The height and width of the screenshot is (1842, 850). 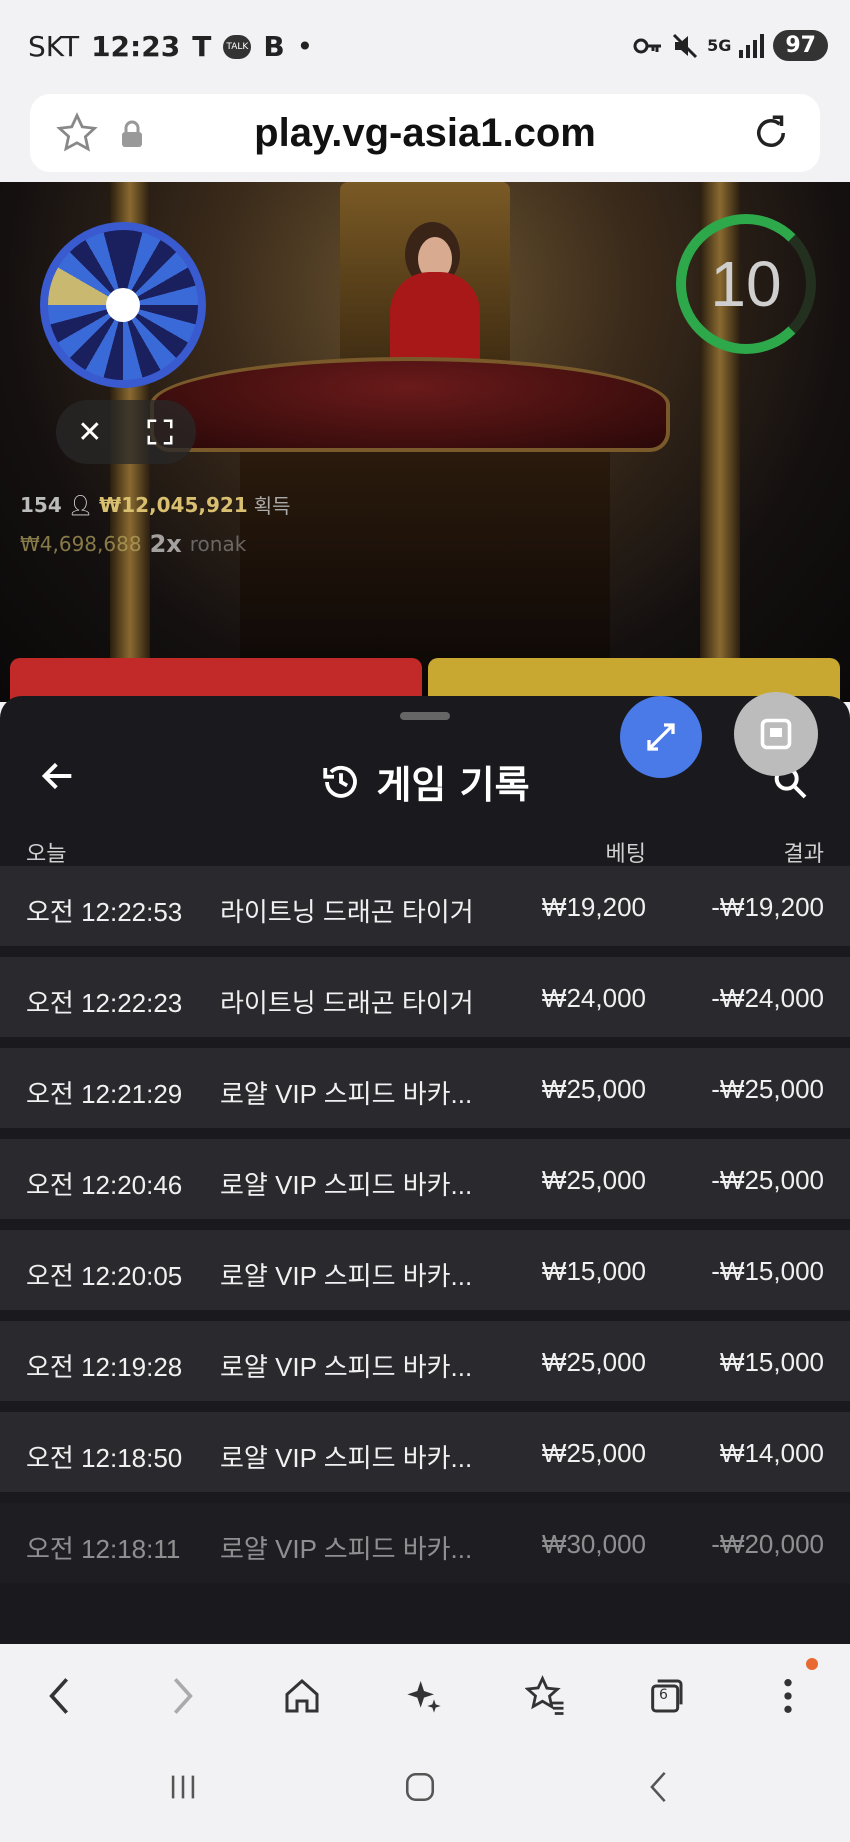 I want to click on ai-button, so click(x=424, y=1696).